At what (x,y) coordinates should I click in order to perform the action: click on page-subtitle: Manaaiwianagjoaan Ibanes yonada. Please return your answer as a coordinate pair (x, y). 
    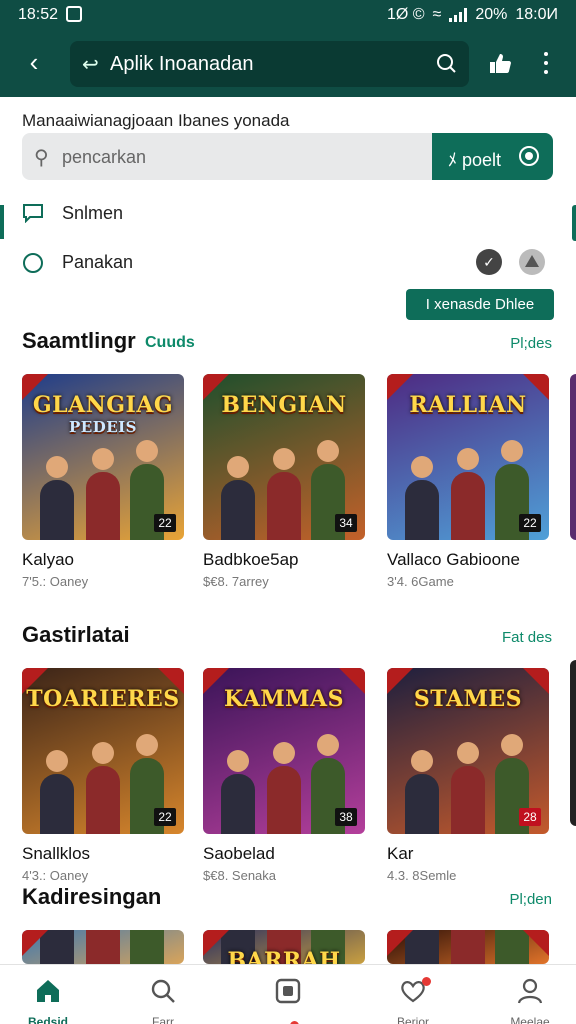
    Looking at the image, I should click on (156, 120).